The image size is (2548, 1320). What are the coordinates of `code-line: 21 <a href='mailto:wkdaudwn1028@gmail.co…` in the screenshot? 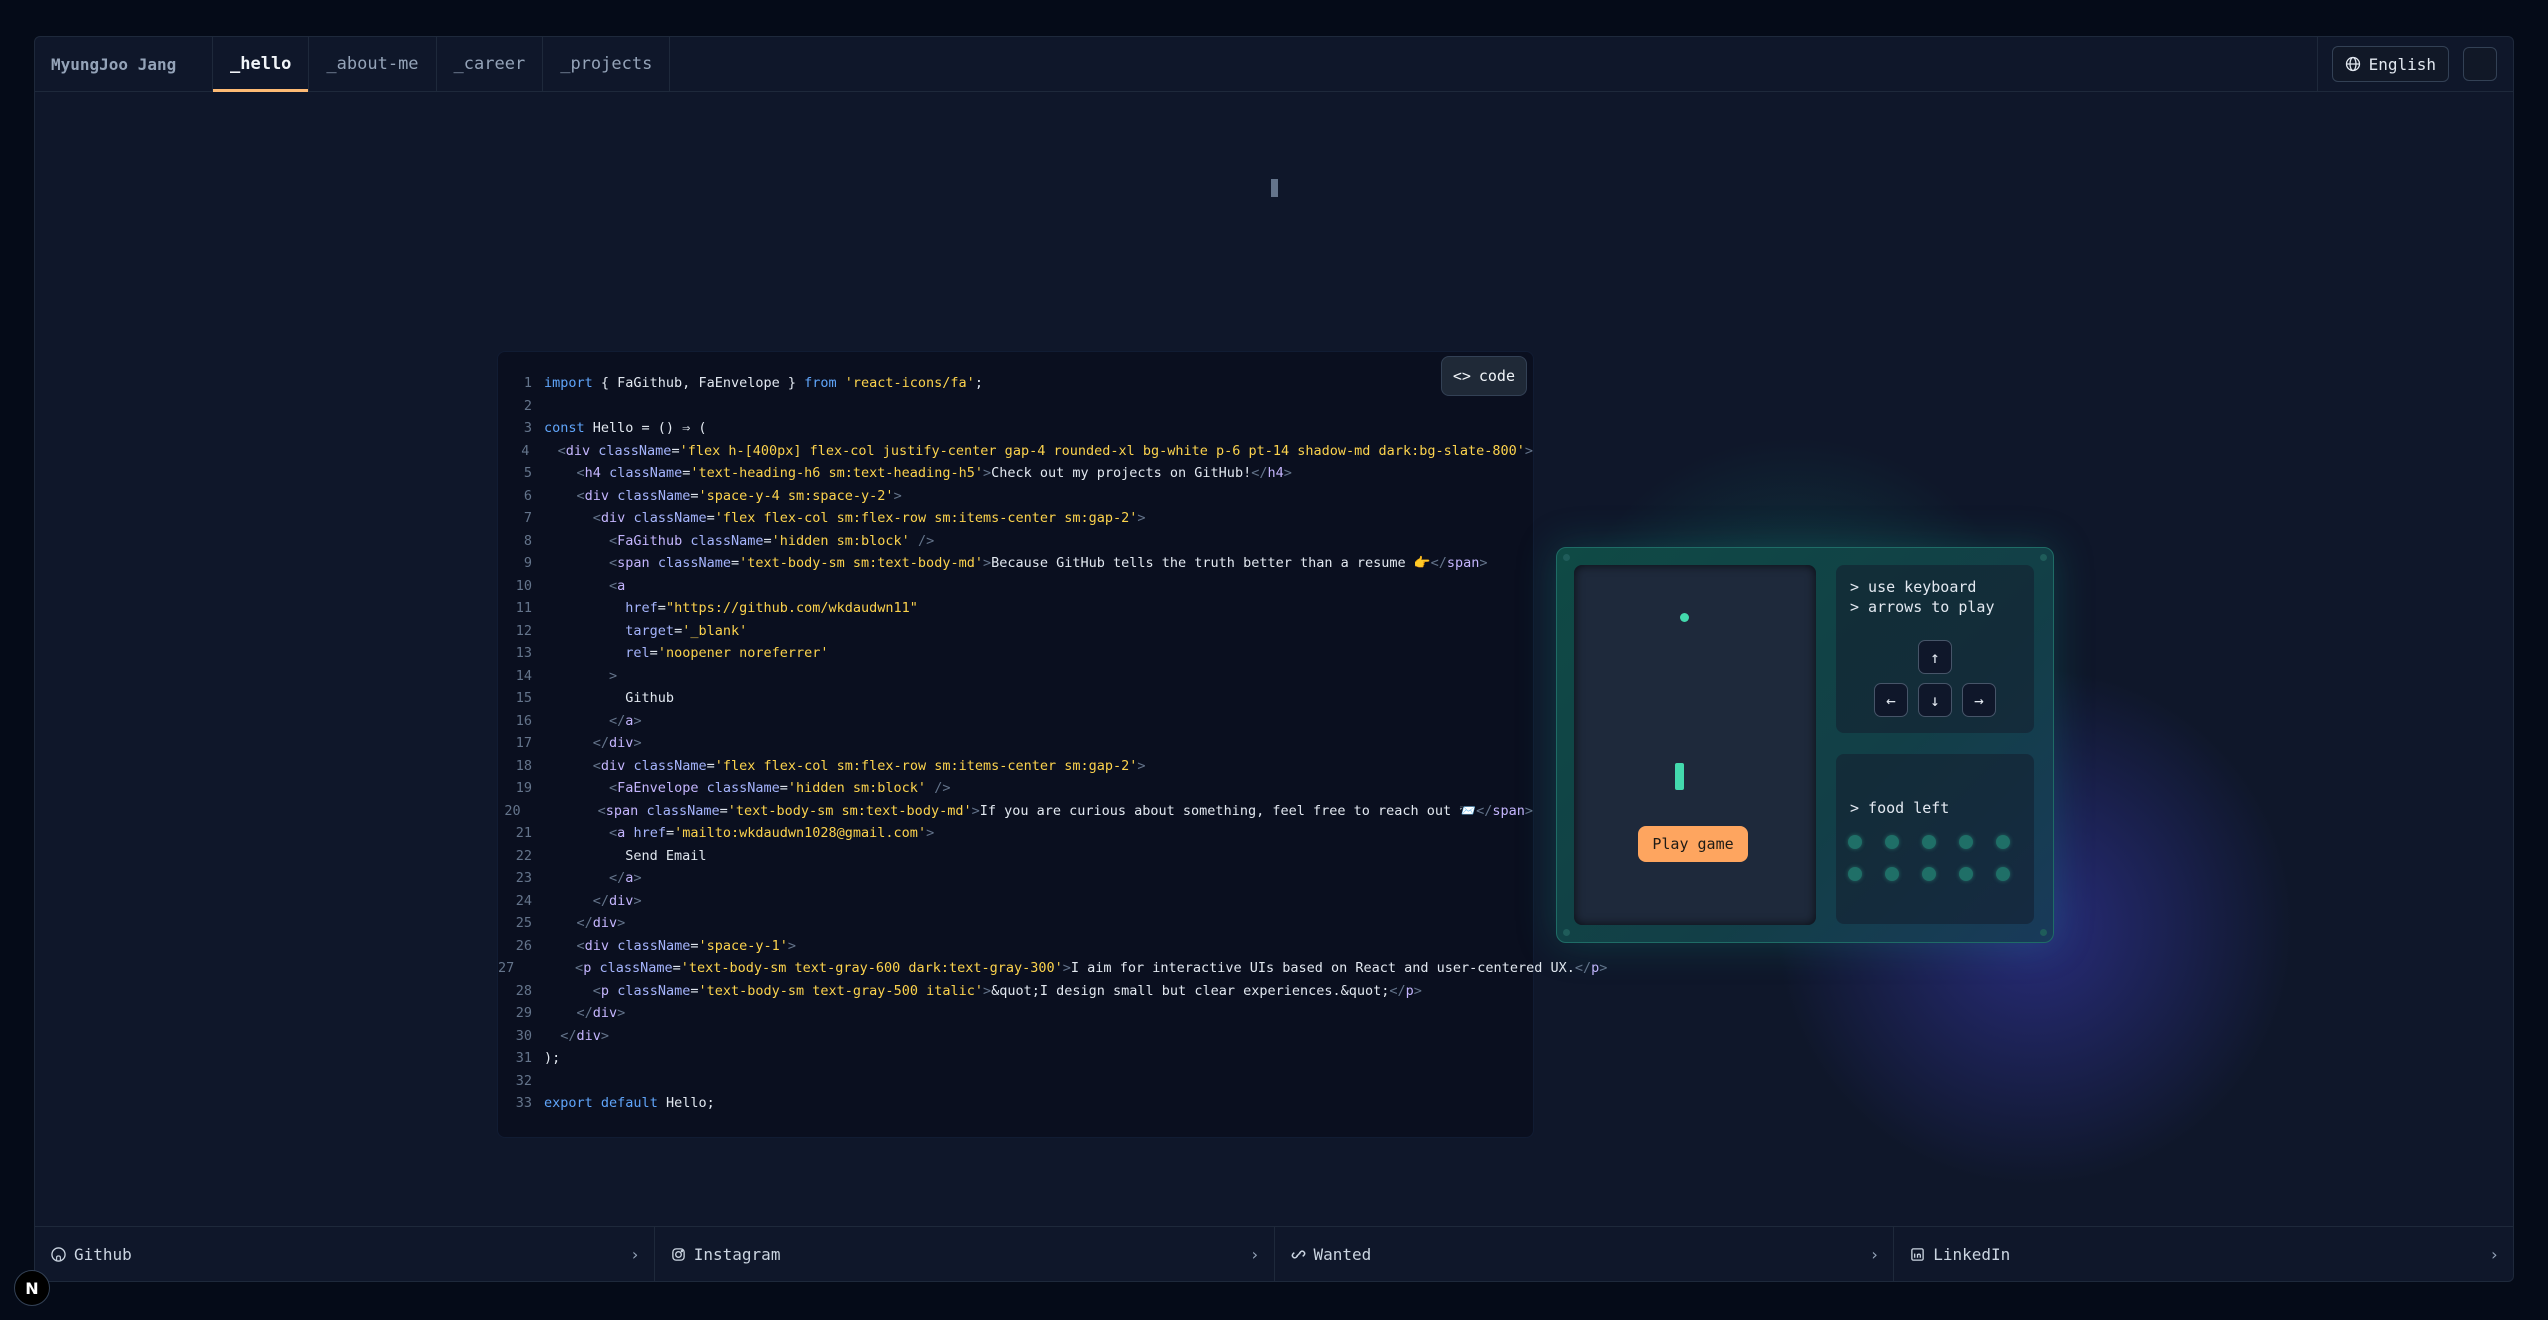 It's located at (1015, 833).